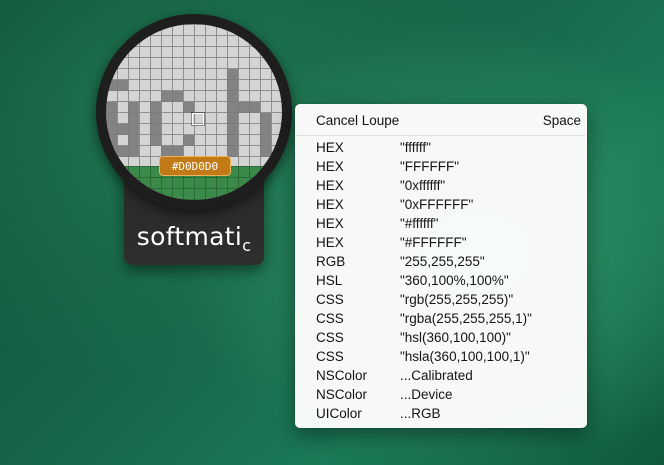 The image size is (664, 465). What do you see at coordinates (436, 375) in the screenshot?
I see `format-value: ...Calibrated` at bounding box center [436, 375].